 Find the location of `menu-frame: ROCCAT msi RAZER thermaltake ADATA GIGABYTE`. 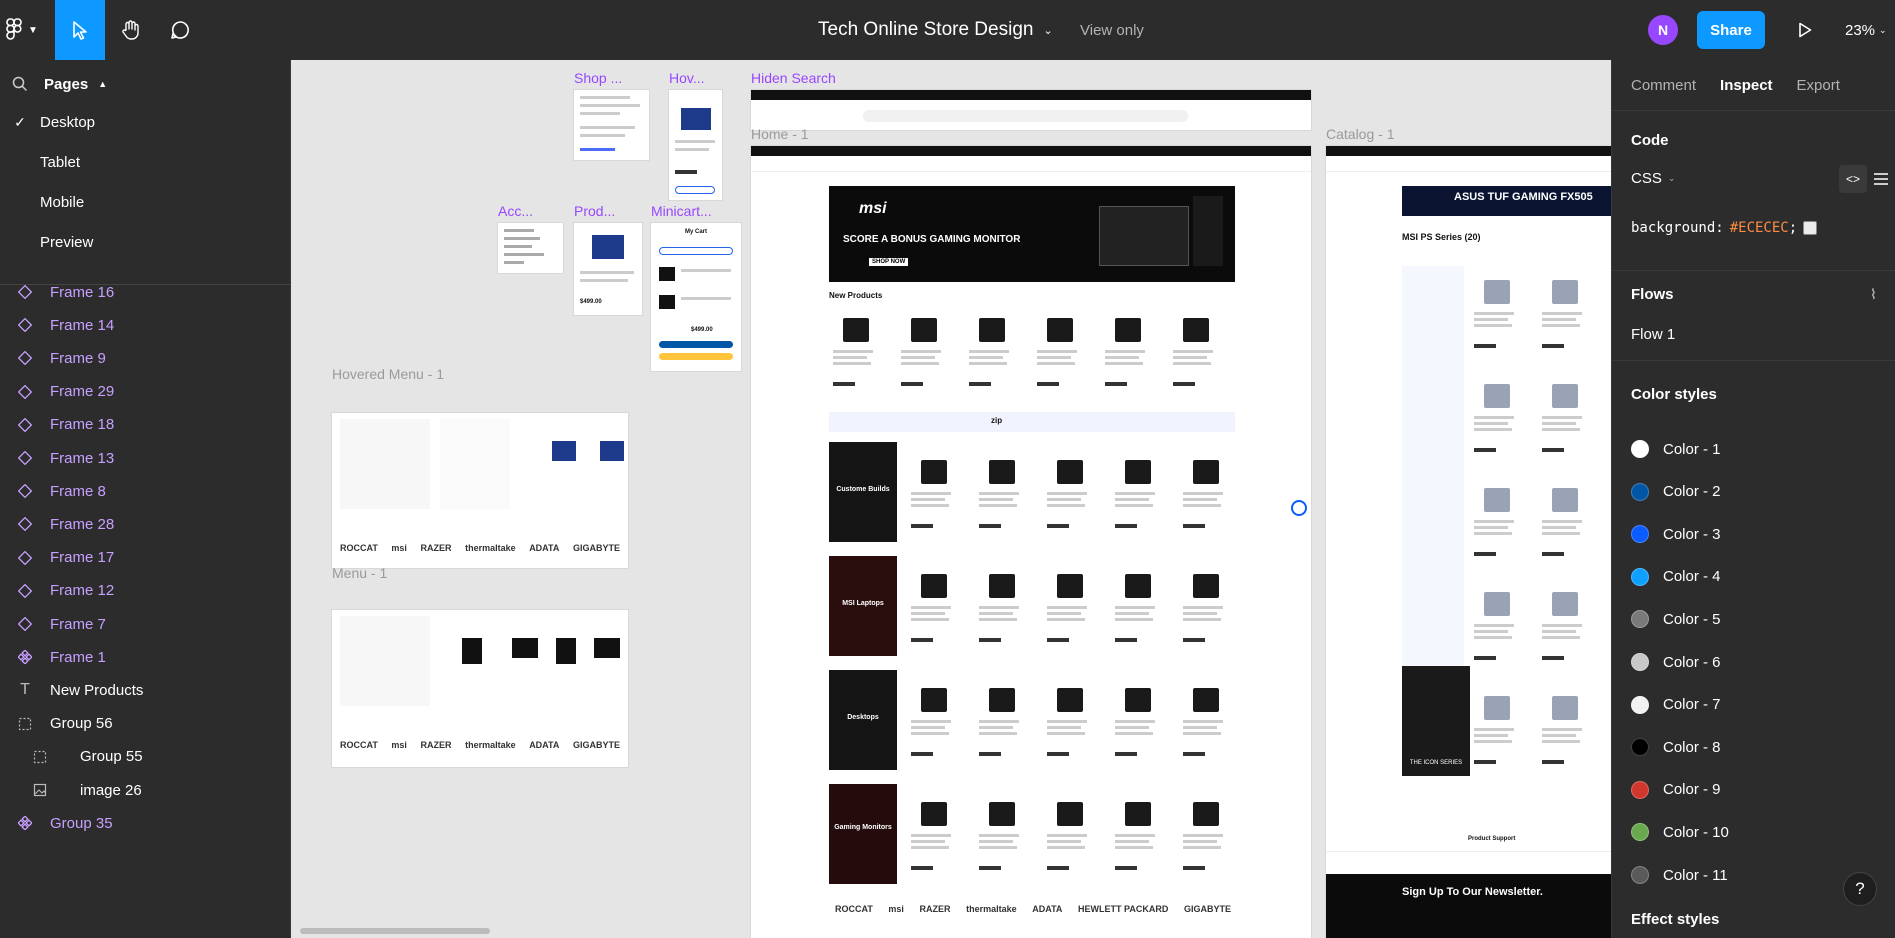

menu-frame: ROCCAT msi RAZER thermaltake ADATA GIGABYTE is located at coordinates (480, 688).